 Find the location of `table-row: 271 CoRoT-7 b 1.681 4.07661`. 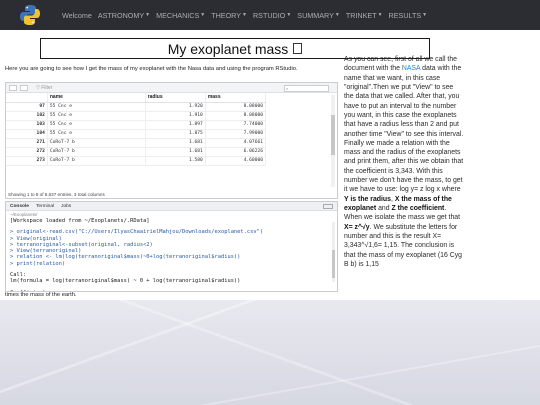

table-row: 271 CoRoT-7 b 1.681 4.07661 is located at coordinates (136, 143).